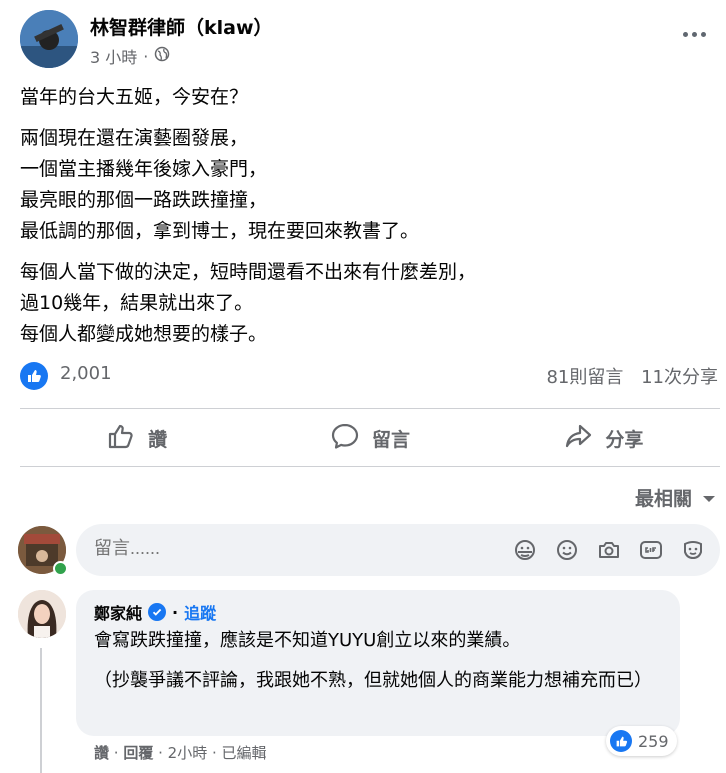 The height and width of the screenshot is (773, 726). What do you see at coordinates (284, 548) in the screenshot?
I see `comment-input` at bounding box center [284, 548].